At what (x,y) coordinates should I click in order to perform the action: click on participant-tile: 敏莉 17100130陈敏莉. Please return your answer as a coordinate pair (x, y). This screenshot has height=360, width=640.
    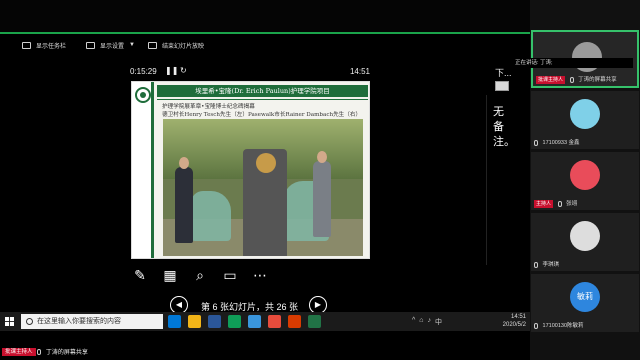
    Looking at the image, I should click on (585, 303).